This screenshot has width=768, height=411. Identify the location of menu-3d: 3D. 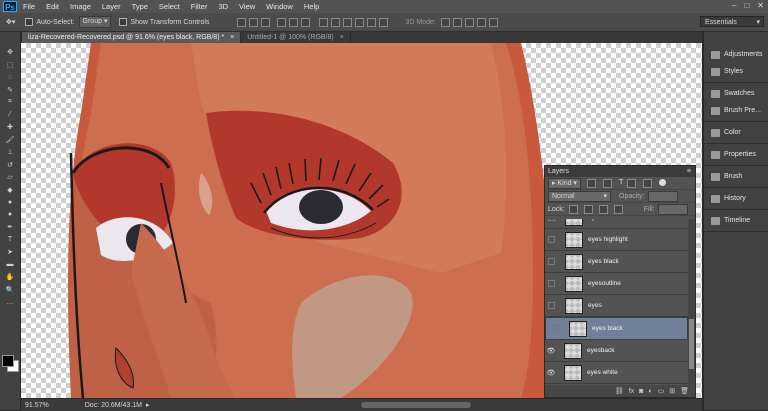
(223, 6).